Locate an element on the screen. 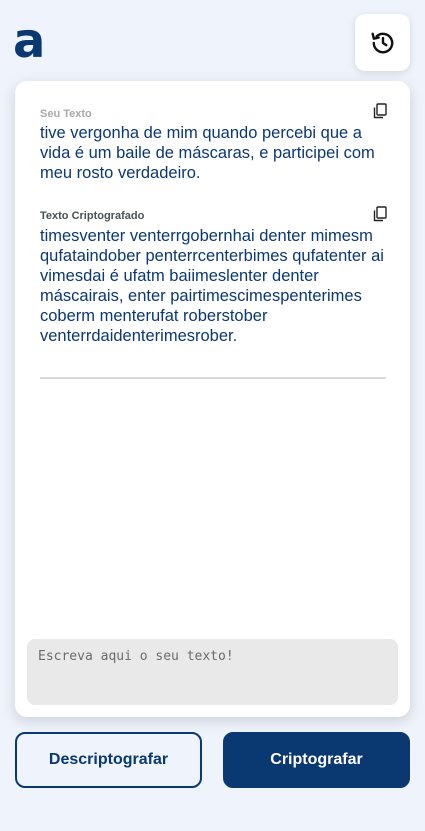  output-label: Texto Criptografado is located at coordinates (92, 216).